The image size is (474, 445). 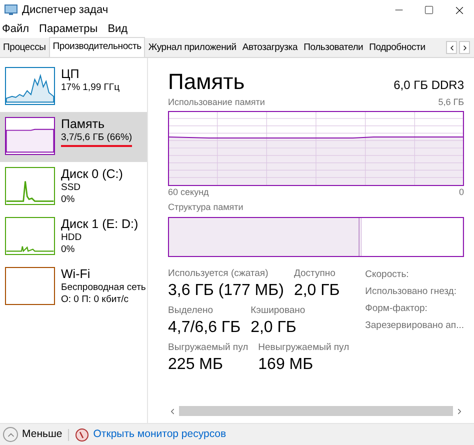 What do you see at coordinates (68, 29) in the screenshot?
I see `menu-item: Параметры` at bounding box center [68, 29].